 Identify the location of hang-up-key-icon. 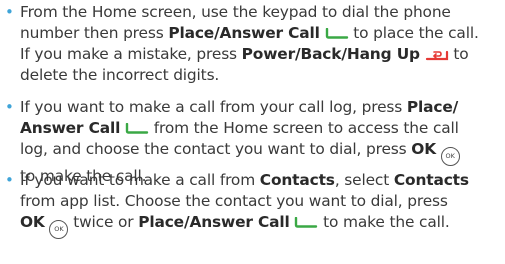
(437, 55).